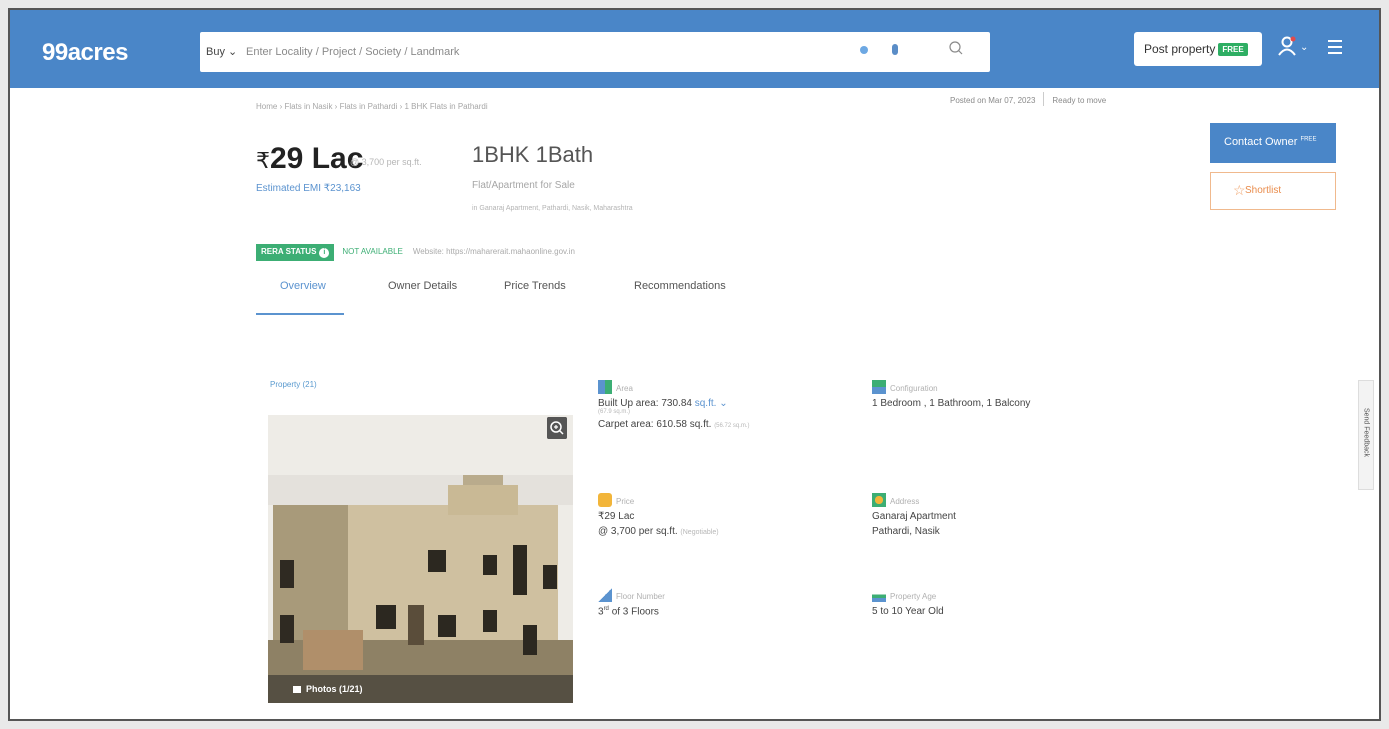 This screenshot has width=1389, height=729. I want to click on microphone-icon, so click(895, 49).